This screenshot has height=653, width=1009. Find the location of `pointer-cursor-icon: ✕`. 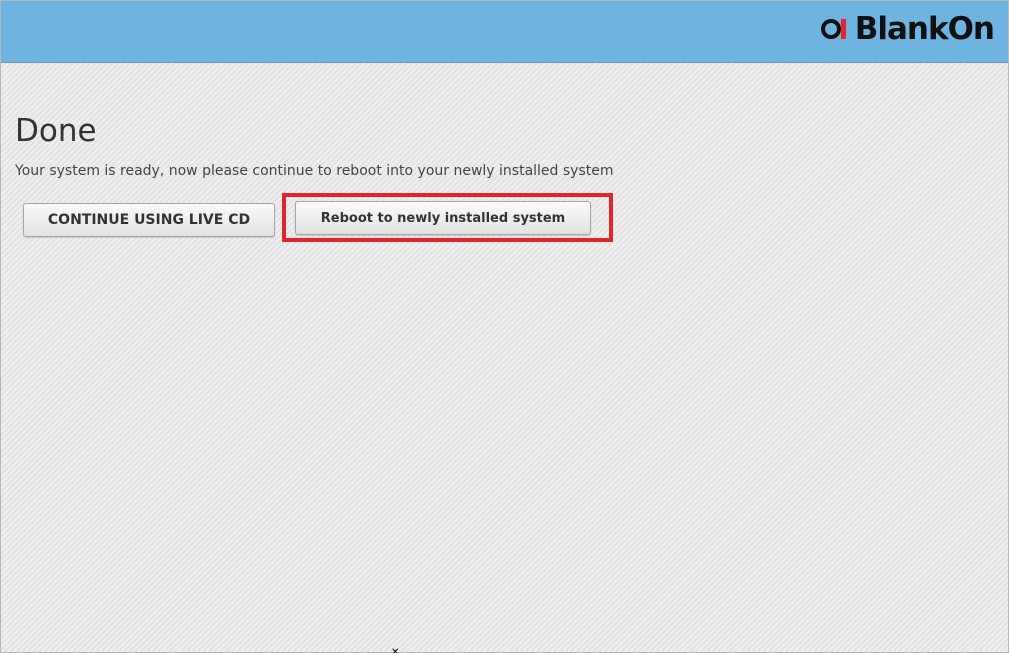

pointer-cursor-icon: ✕ is located at coordinates (395, 650).